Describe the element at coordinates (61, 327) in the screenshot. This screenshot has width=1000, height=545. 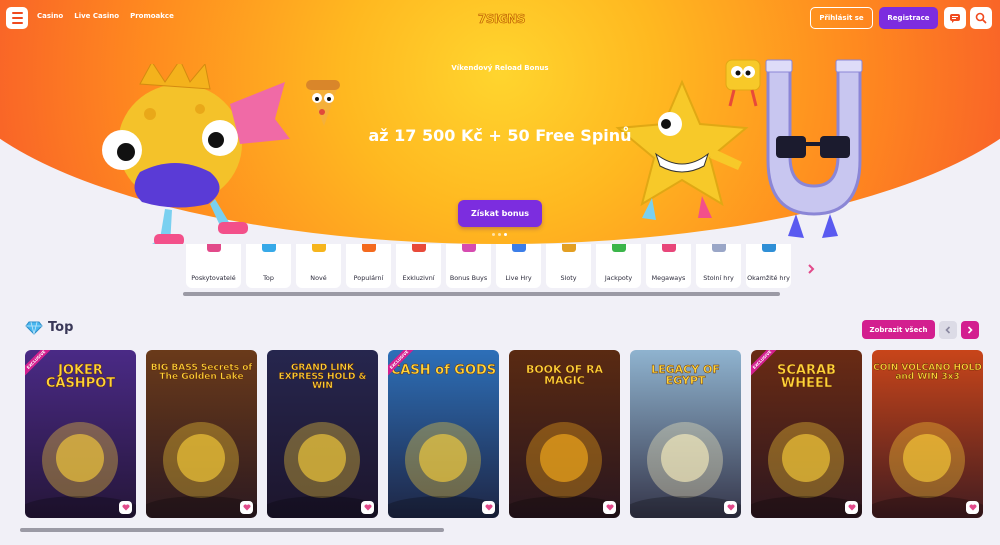
I see `section-title: Top` at that location.